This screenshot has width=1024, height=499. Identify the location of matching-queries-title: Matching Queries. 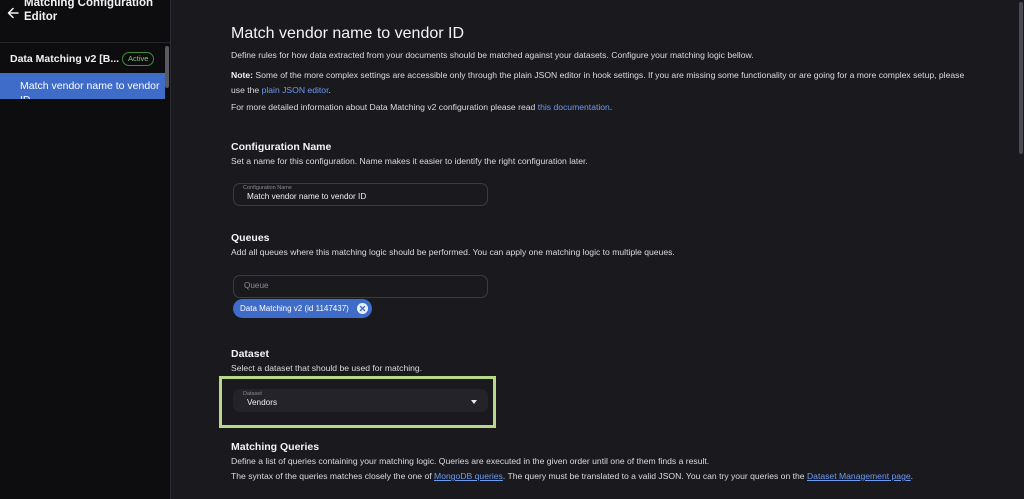
(275, 447).